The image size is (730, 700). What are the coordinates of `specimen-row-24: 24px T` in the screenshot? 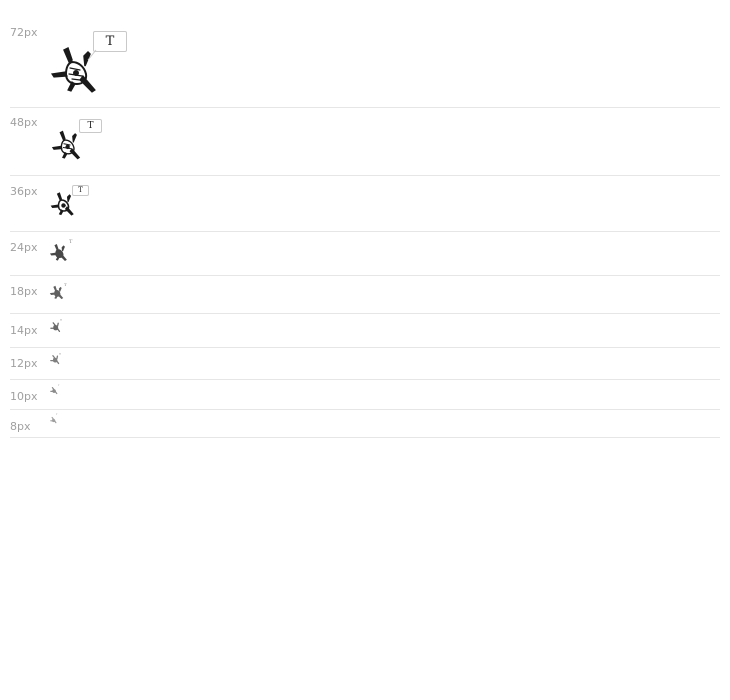 It's located at (365, 254).